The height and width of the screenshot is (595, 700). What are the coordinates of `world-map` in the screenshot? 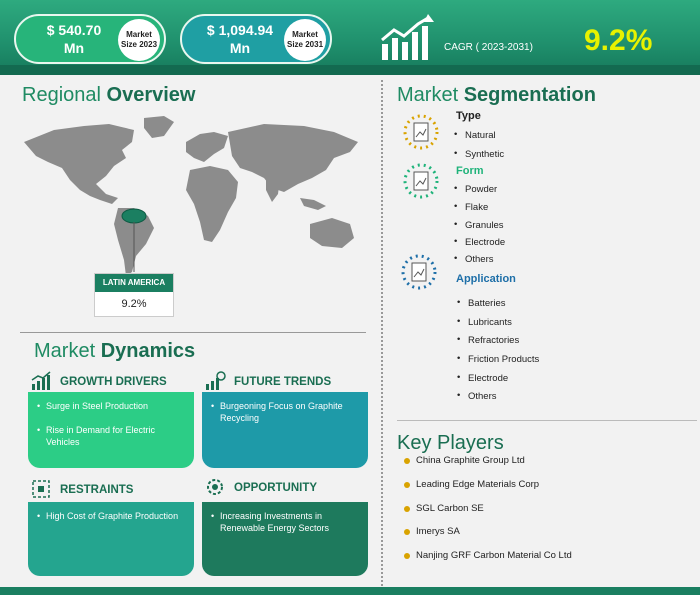 It's located at (191, 196).